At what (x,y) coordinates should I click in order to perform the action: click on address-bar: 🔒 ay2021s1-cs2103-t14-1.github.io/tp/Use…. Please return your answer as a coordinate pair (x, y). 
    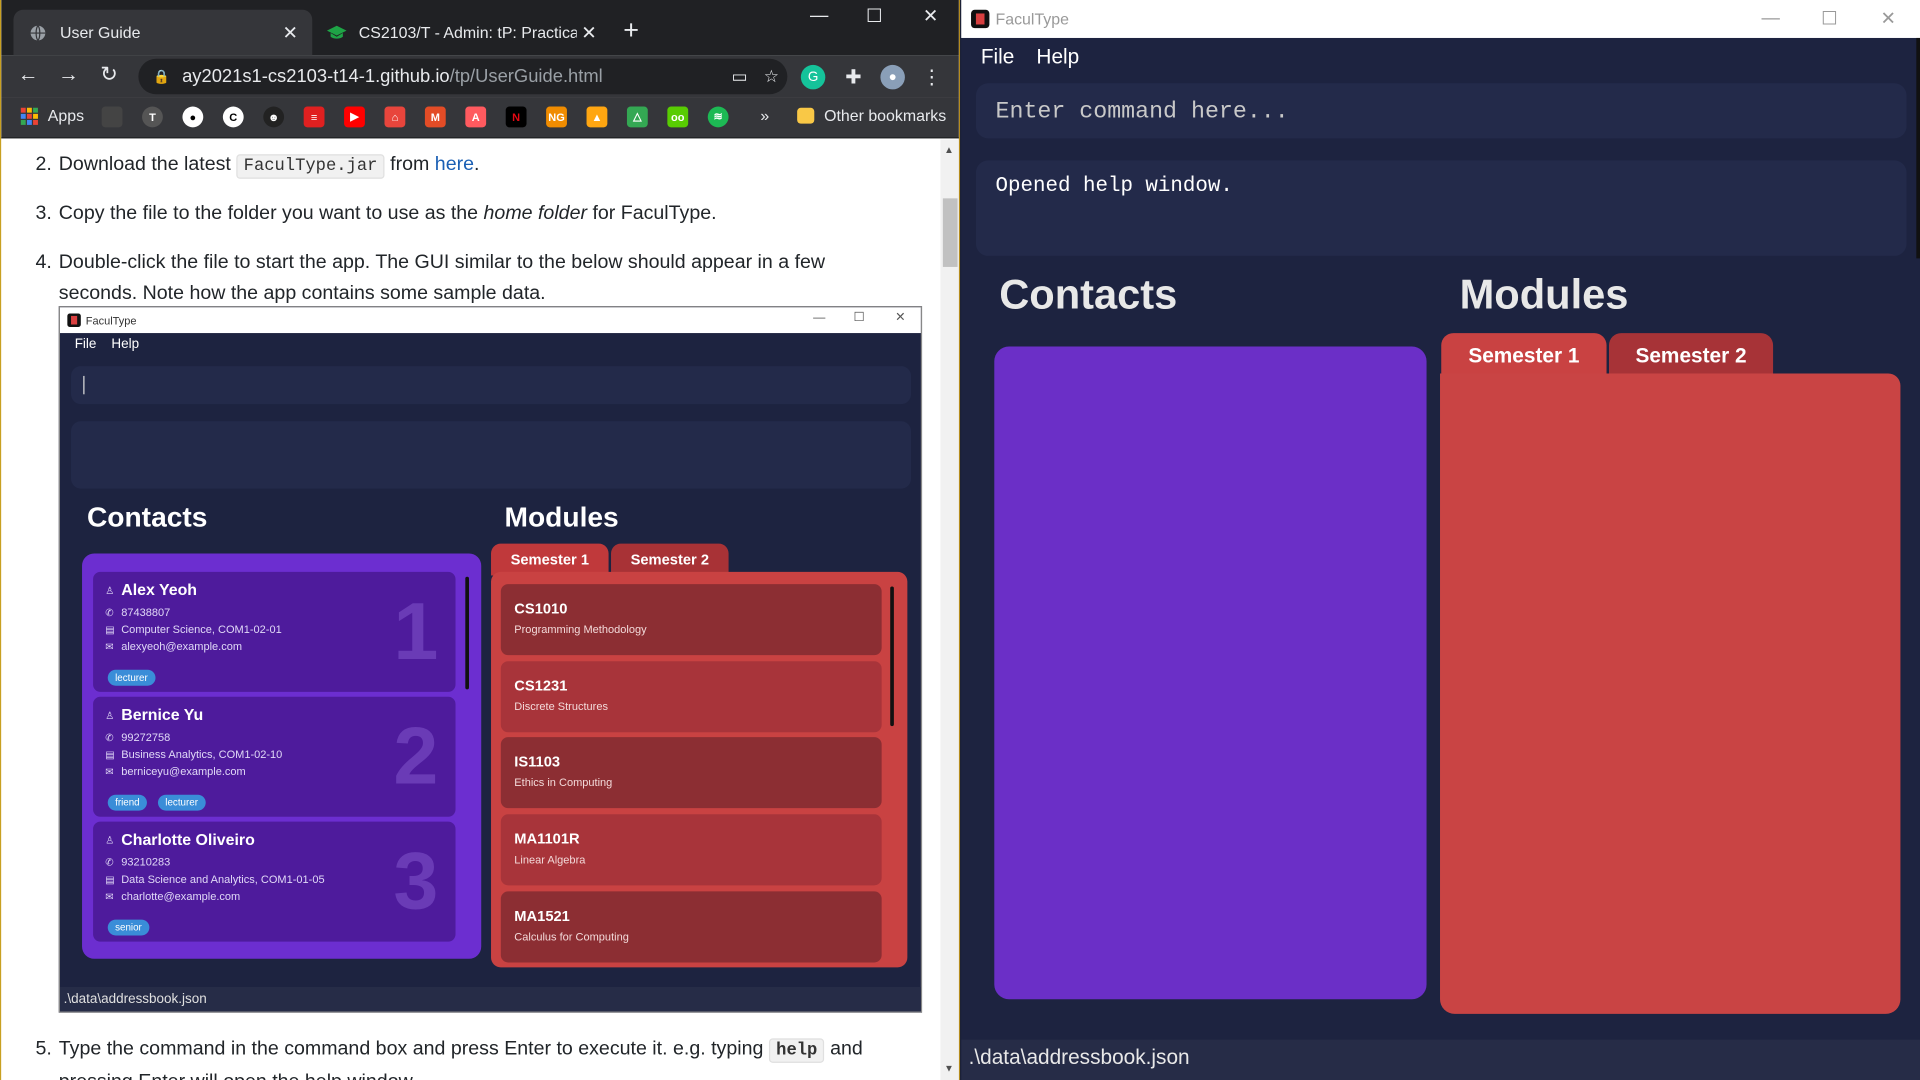
    Looking at the image, I should click on (463, 76).